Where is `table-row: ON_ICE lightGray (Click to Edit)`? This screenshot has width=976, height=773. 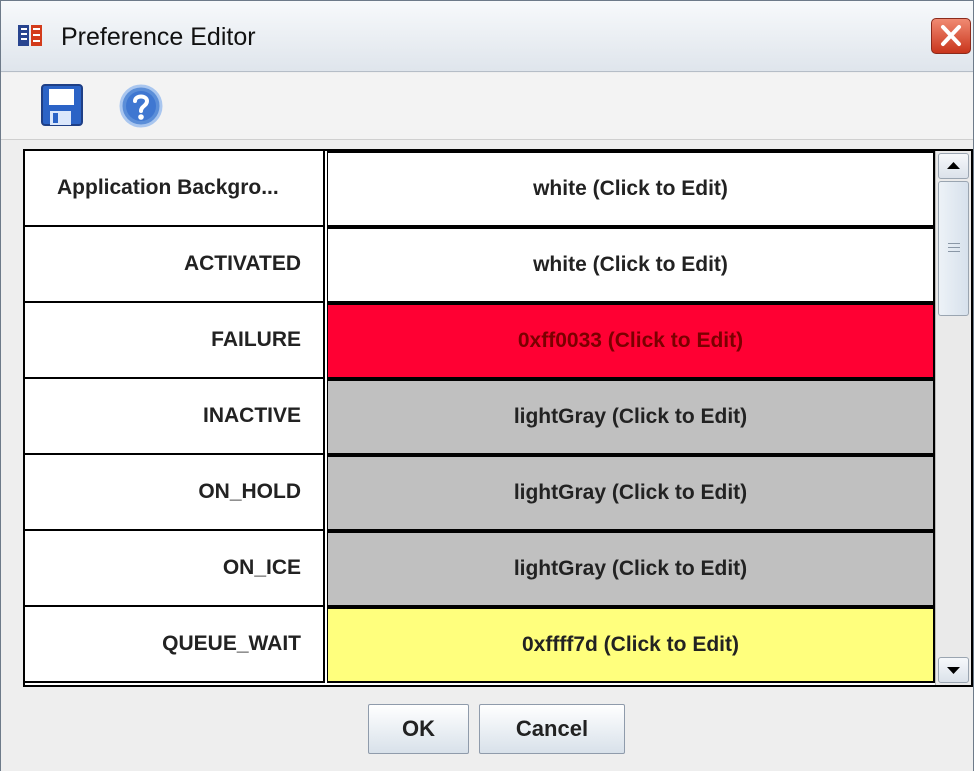
table-row: ON_ICE lightGray (Click to Edit) is located at coordinates (480, 569).